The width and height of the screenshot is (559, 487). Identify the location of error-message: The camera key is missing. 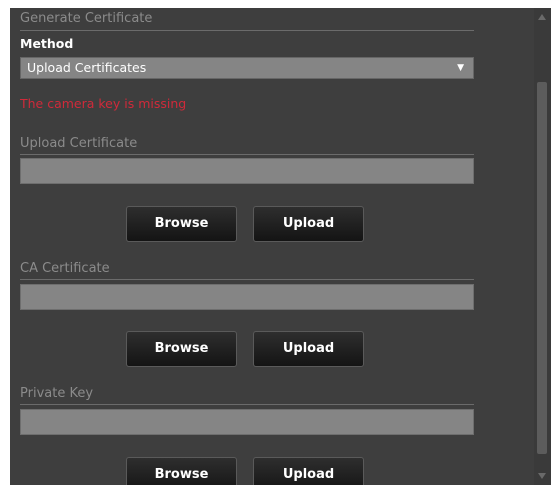
(103, 103).